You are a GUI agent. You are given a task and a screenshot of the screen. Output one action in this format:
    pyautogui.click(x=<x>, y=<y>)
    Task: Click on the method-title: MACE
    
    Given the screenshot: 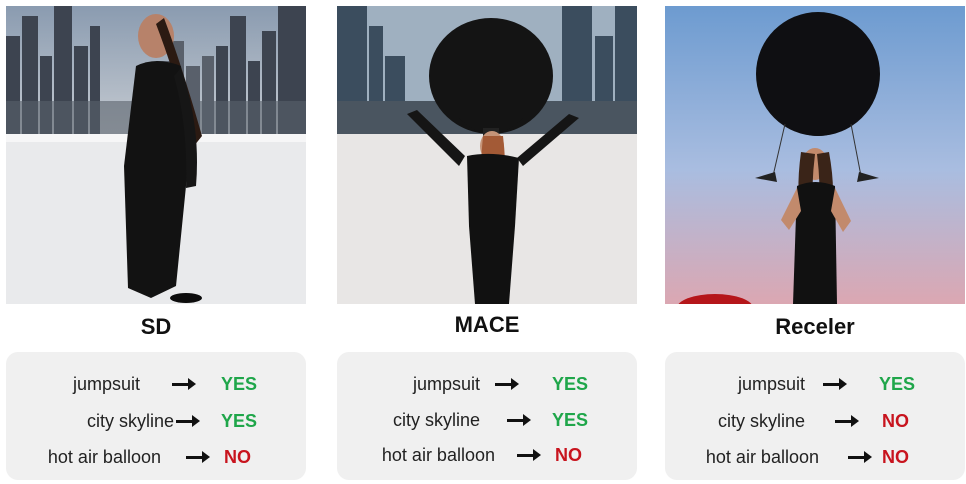 What is the action you would take?
    pyautogui.click(x=487, y=324)
    